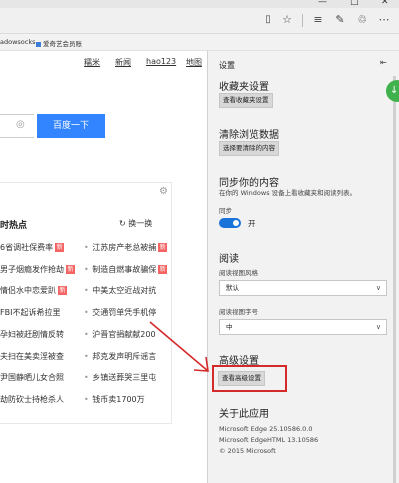 The height and width of the screenshot is (483, 399). I want to click on hot-topic-item: • 沪晋官捐献献200, so click(120, 334).